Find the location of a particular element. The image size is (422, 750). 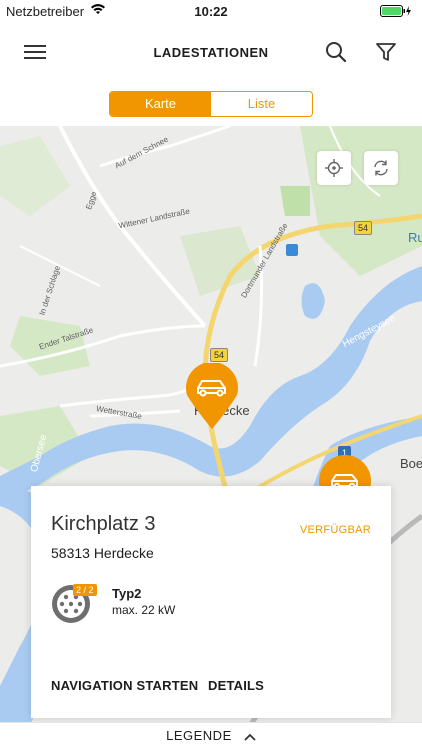

locate-me-button is located at coordinates (334, 168).